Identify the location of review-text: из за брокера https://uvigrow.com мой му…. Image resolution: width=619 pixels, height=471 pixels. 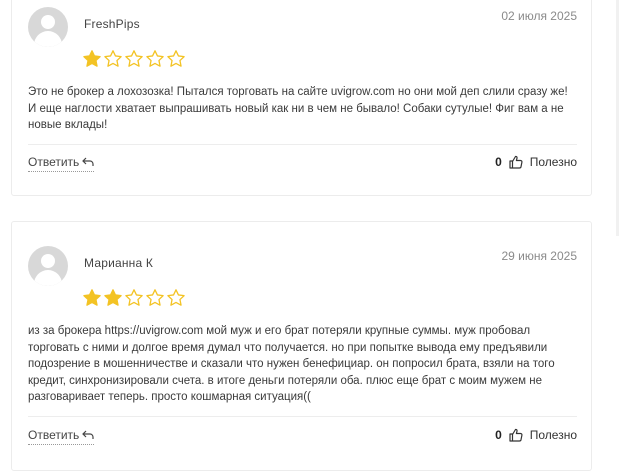
(291, 364).